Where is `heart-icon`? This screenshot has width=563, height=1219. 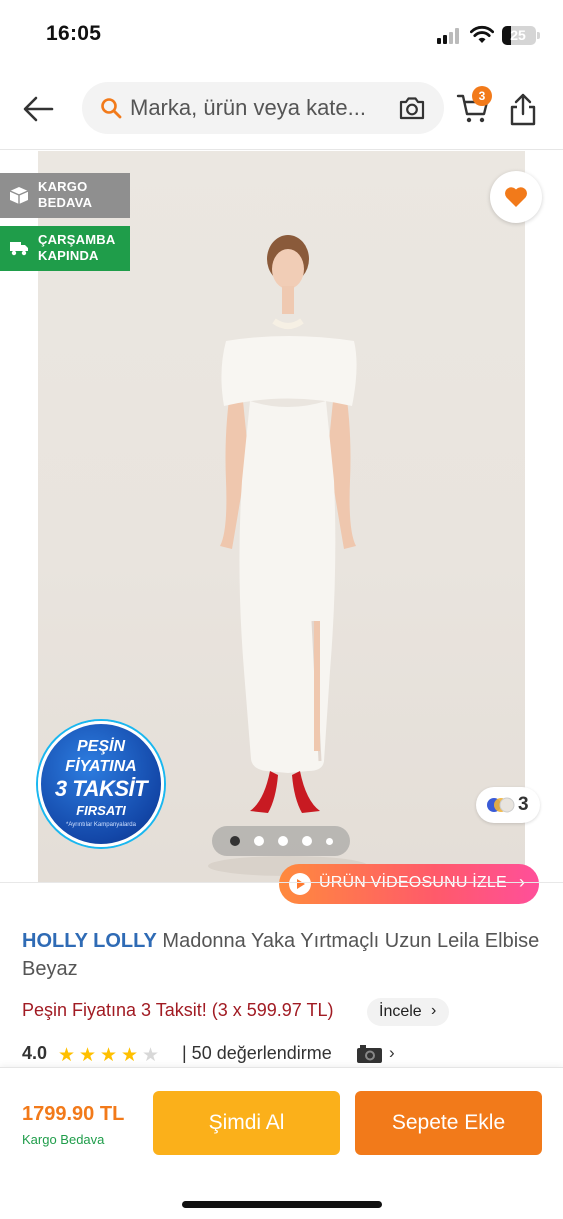 heart-icon is located at coordinates (516, 197).